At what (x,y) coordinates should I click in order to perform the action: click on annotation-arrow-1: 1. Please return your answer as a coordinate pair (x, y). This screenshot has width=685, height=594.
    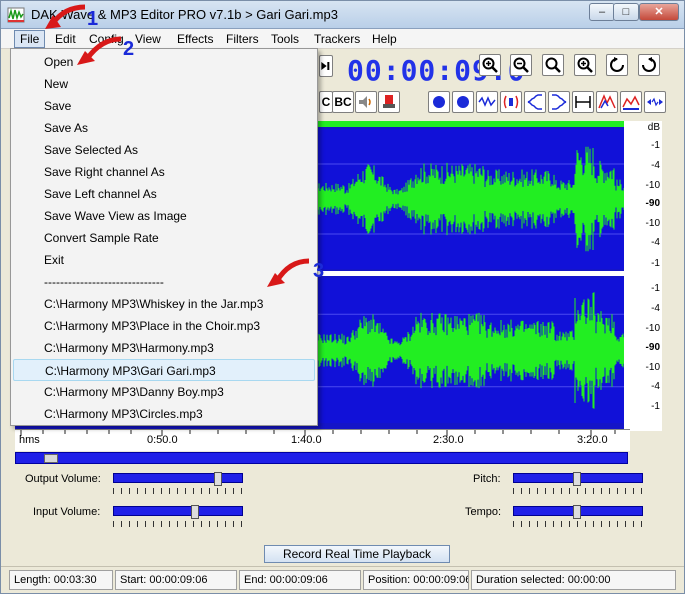
    Looking at the image, I should click on (71, 17).